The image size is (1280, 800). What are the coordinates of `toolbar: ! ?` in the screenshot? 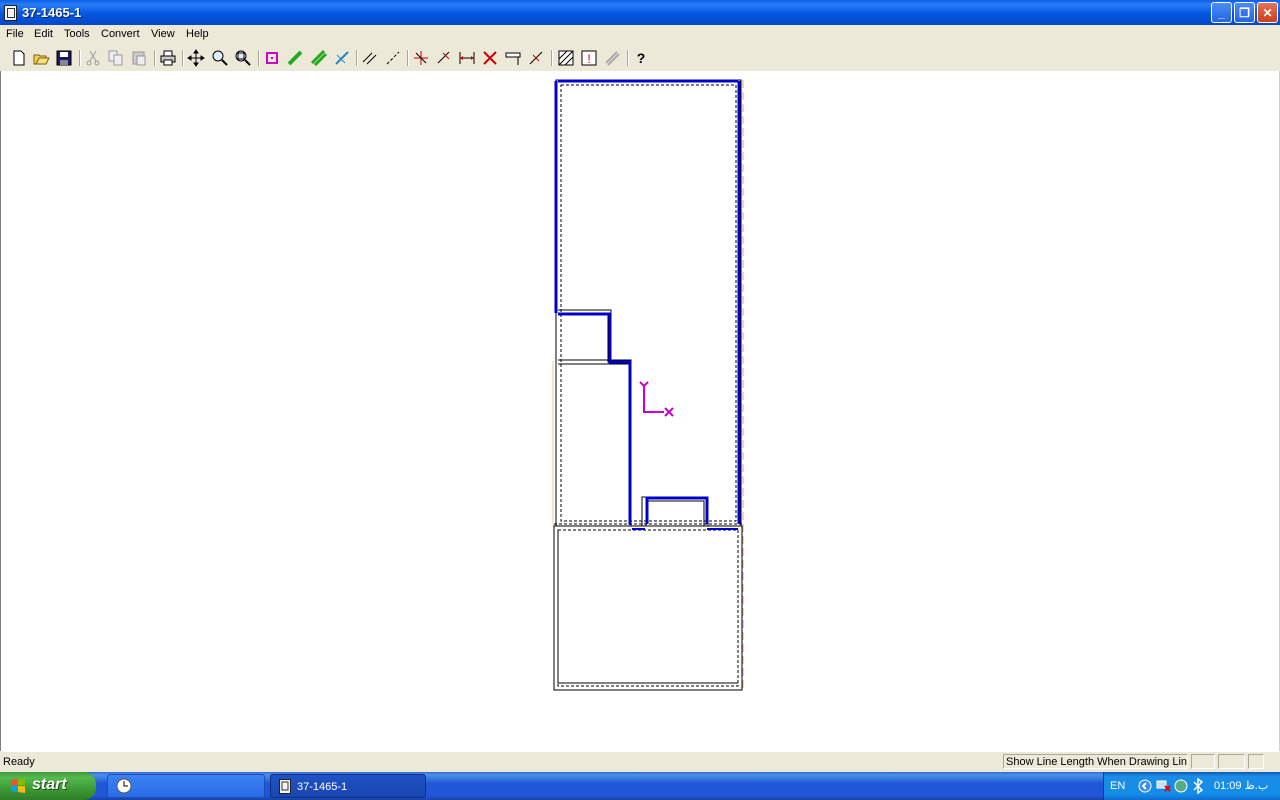 It's located at (640, 58).